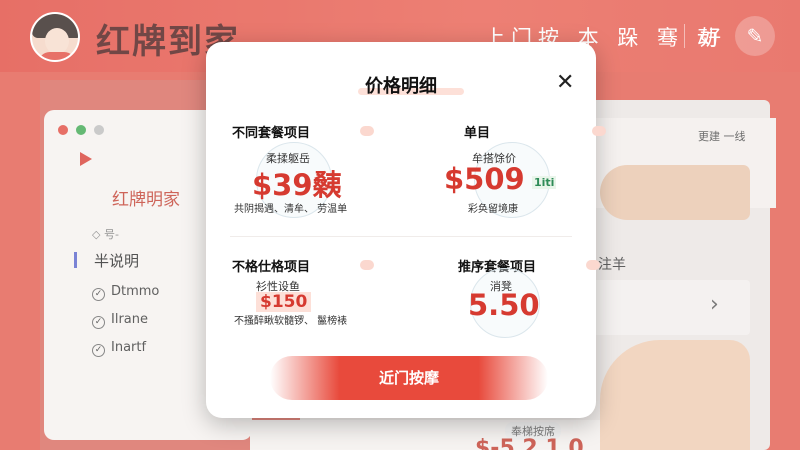 The width and height of the screenshot is (800, 450). Describe the element at coordinates (401, 236) in the screenshot. I see `divider` at that location.